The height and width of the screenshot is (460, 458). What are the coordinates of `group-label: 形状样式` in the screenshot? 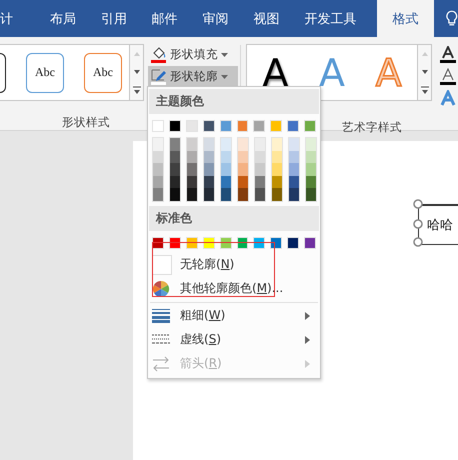 It's located at (86, 122).